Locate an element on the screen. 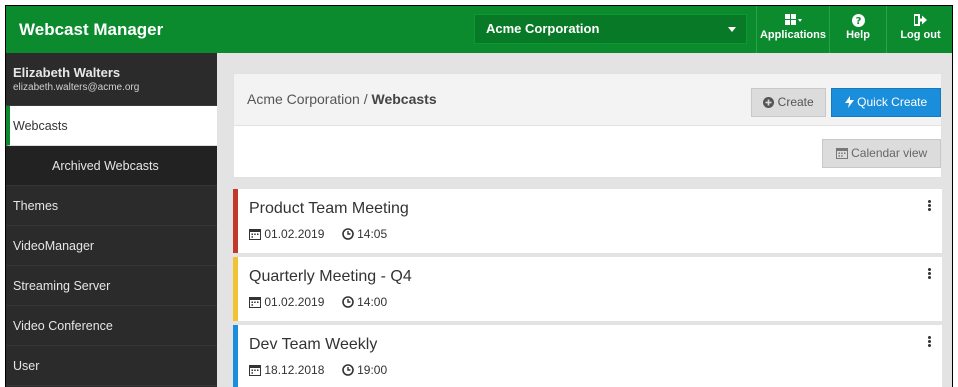  tenant-select: Acme Corporation is located at coordinates (610, 29).